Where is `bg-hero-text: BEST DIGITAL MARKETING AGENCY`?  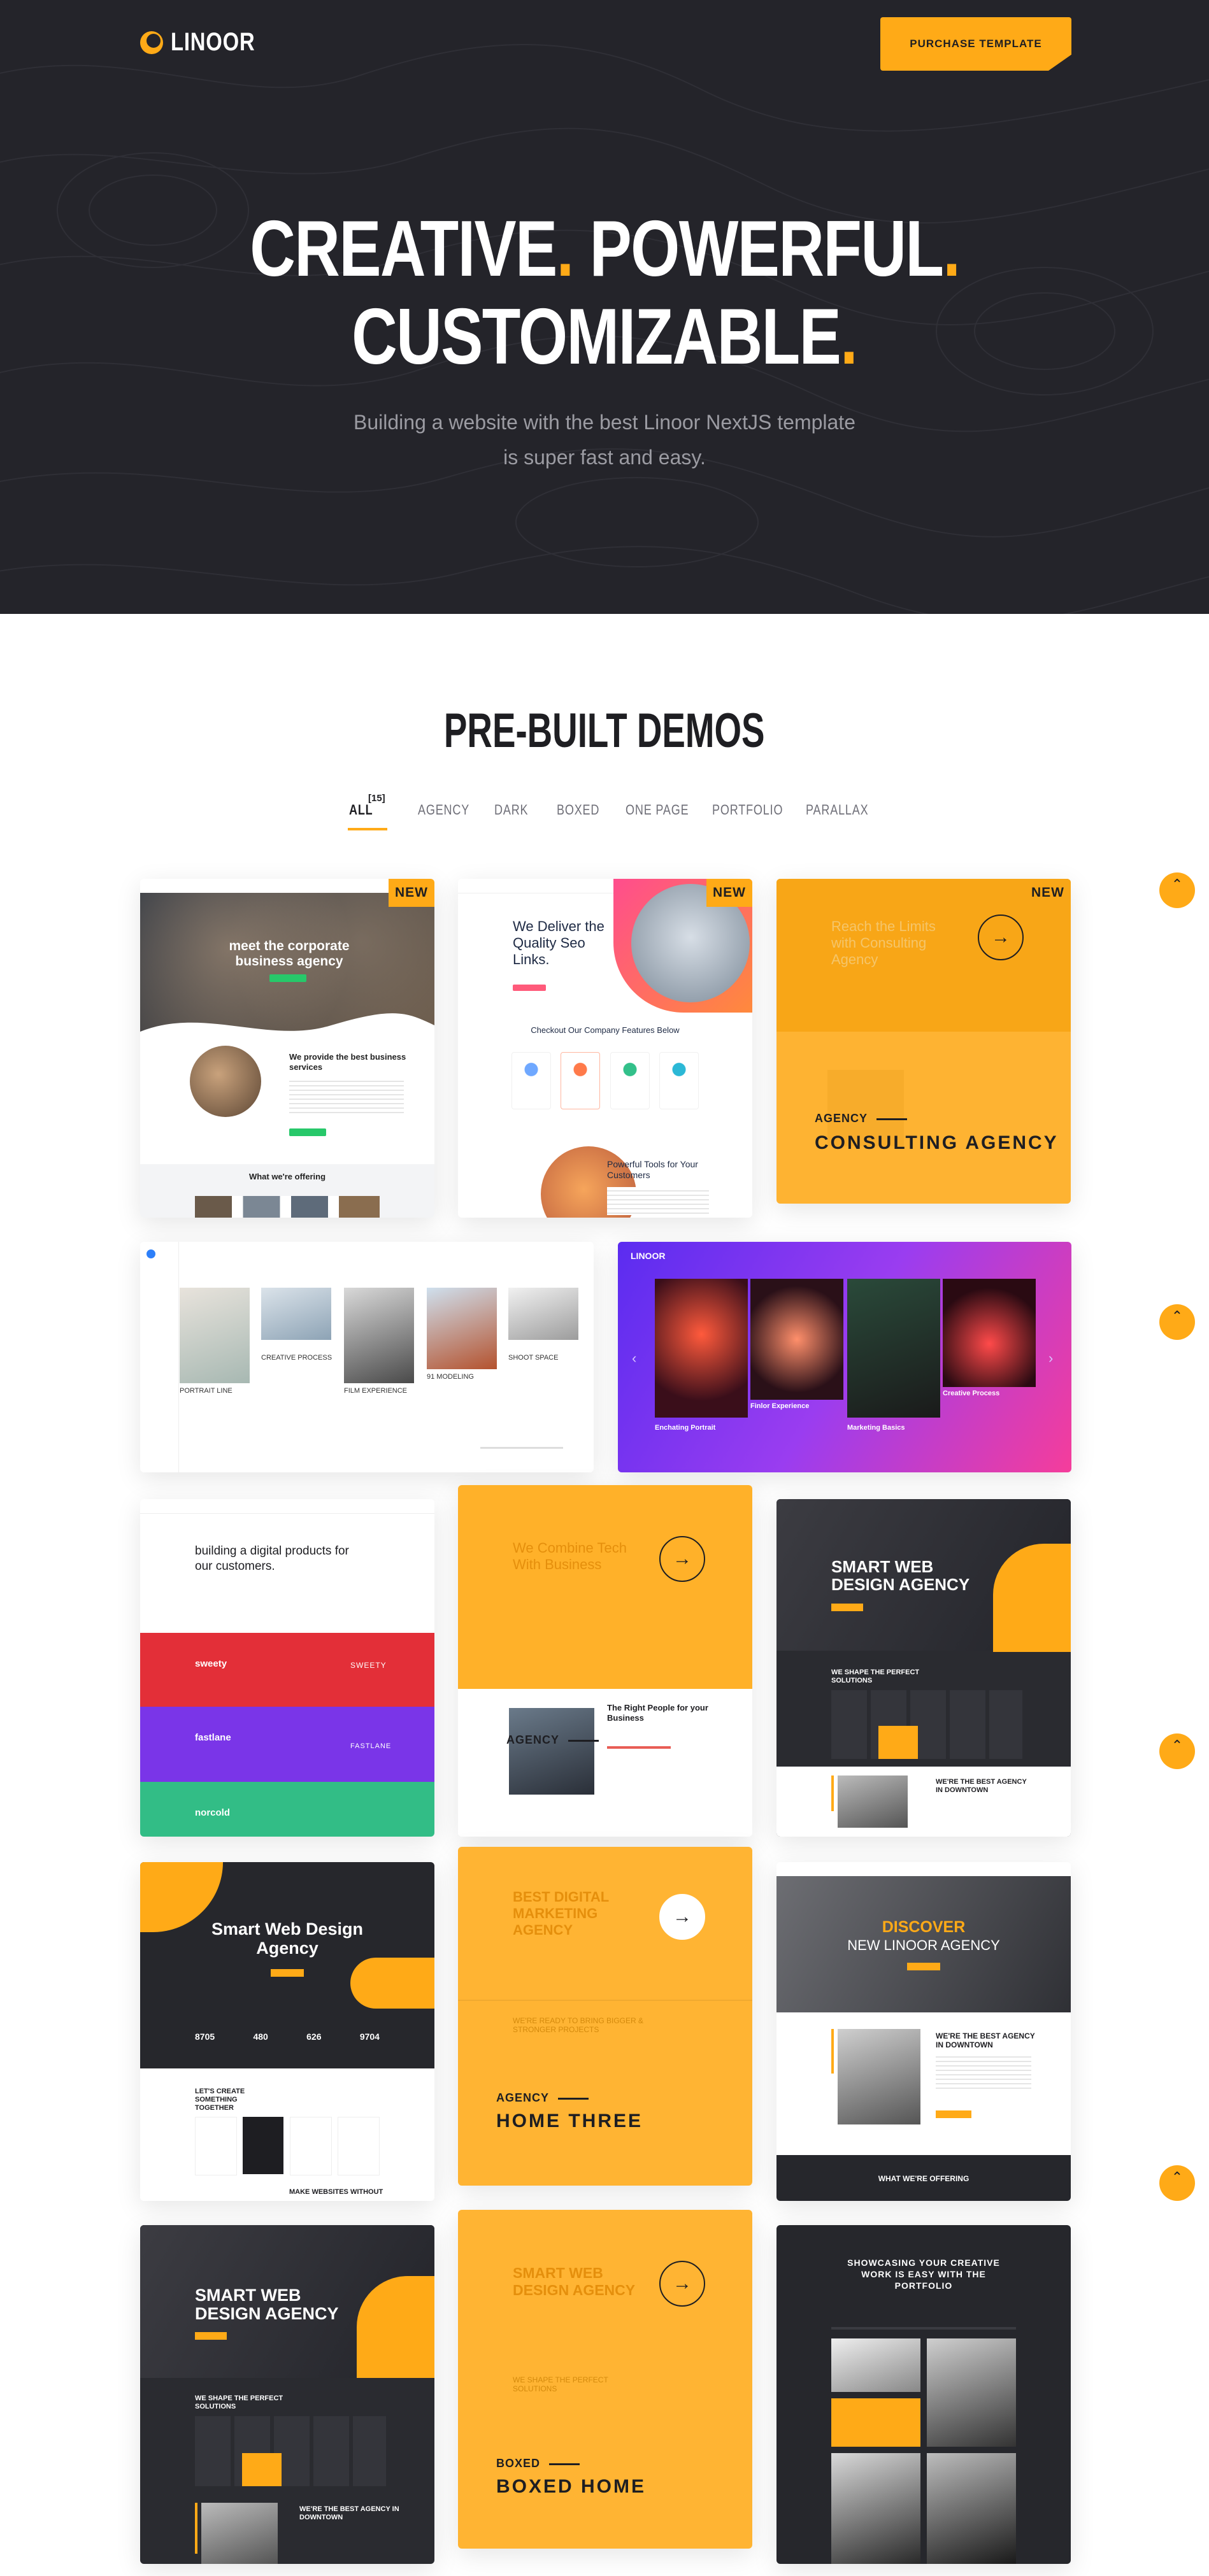 bg-hero-text: BEST DIGITAL MARKETING AGENCY is located at coordinates (561, 1914).